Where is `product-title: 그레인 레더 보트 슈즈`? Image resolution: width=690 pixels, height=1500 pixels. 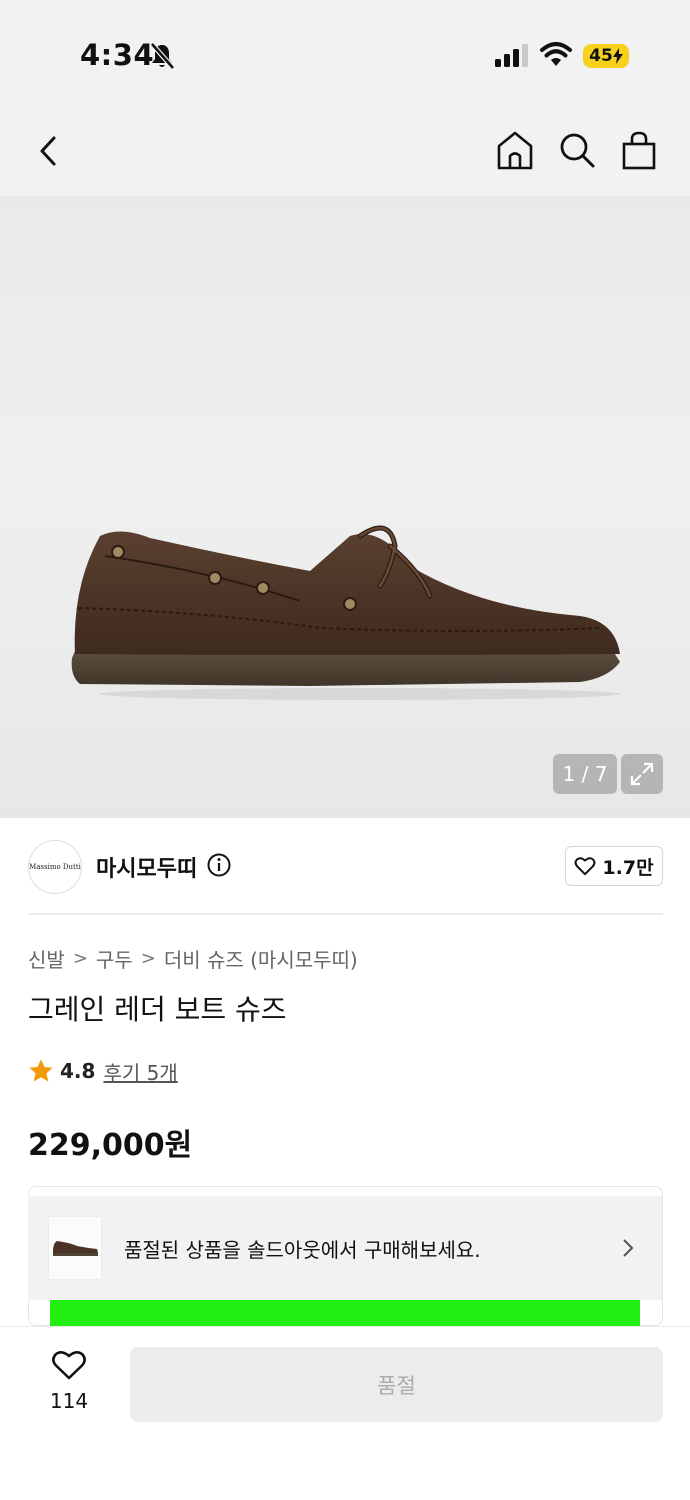
product-title: 그레인 레더 보트 슈즈 is located at coordinates (157, 1009).